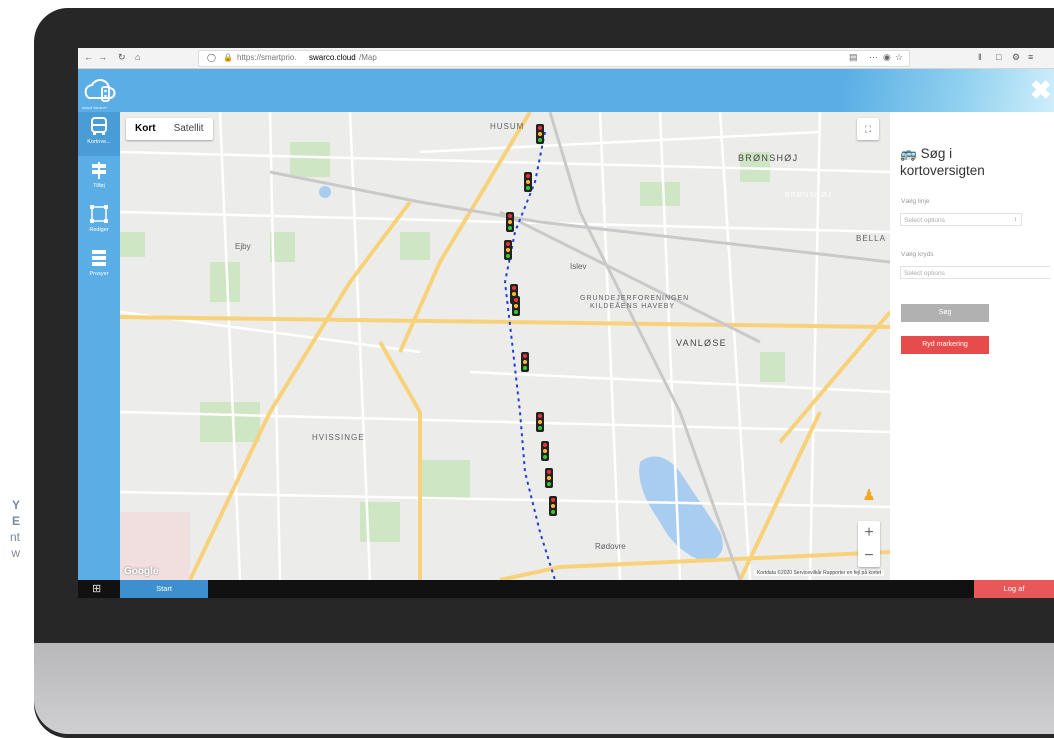 This screenshot has width=1054, height=738. What do you see at coordinates (95, 108) in the screenshot?
I see `logo-text: SMART PRIORITY` at bounding box center [95, 108].